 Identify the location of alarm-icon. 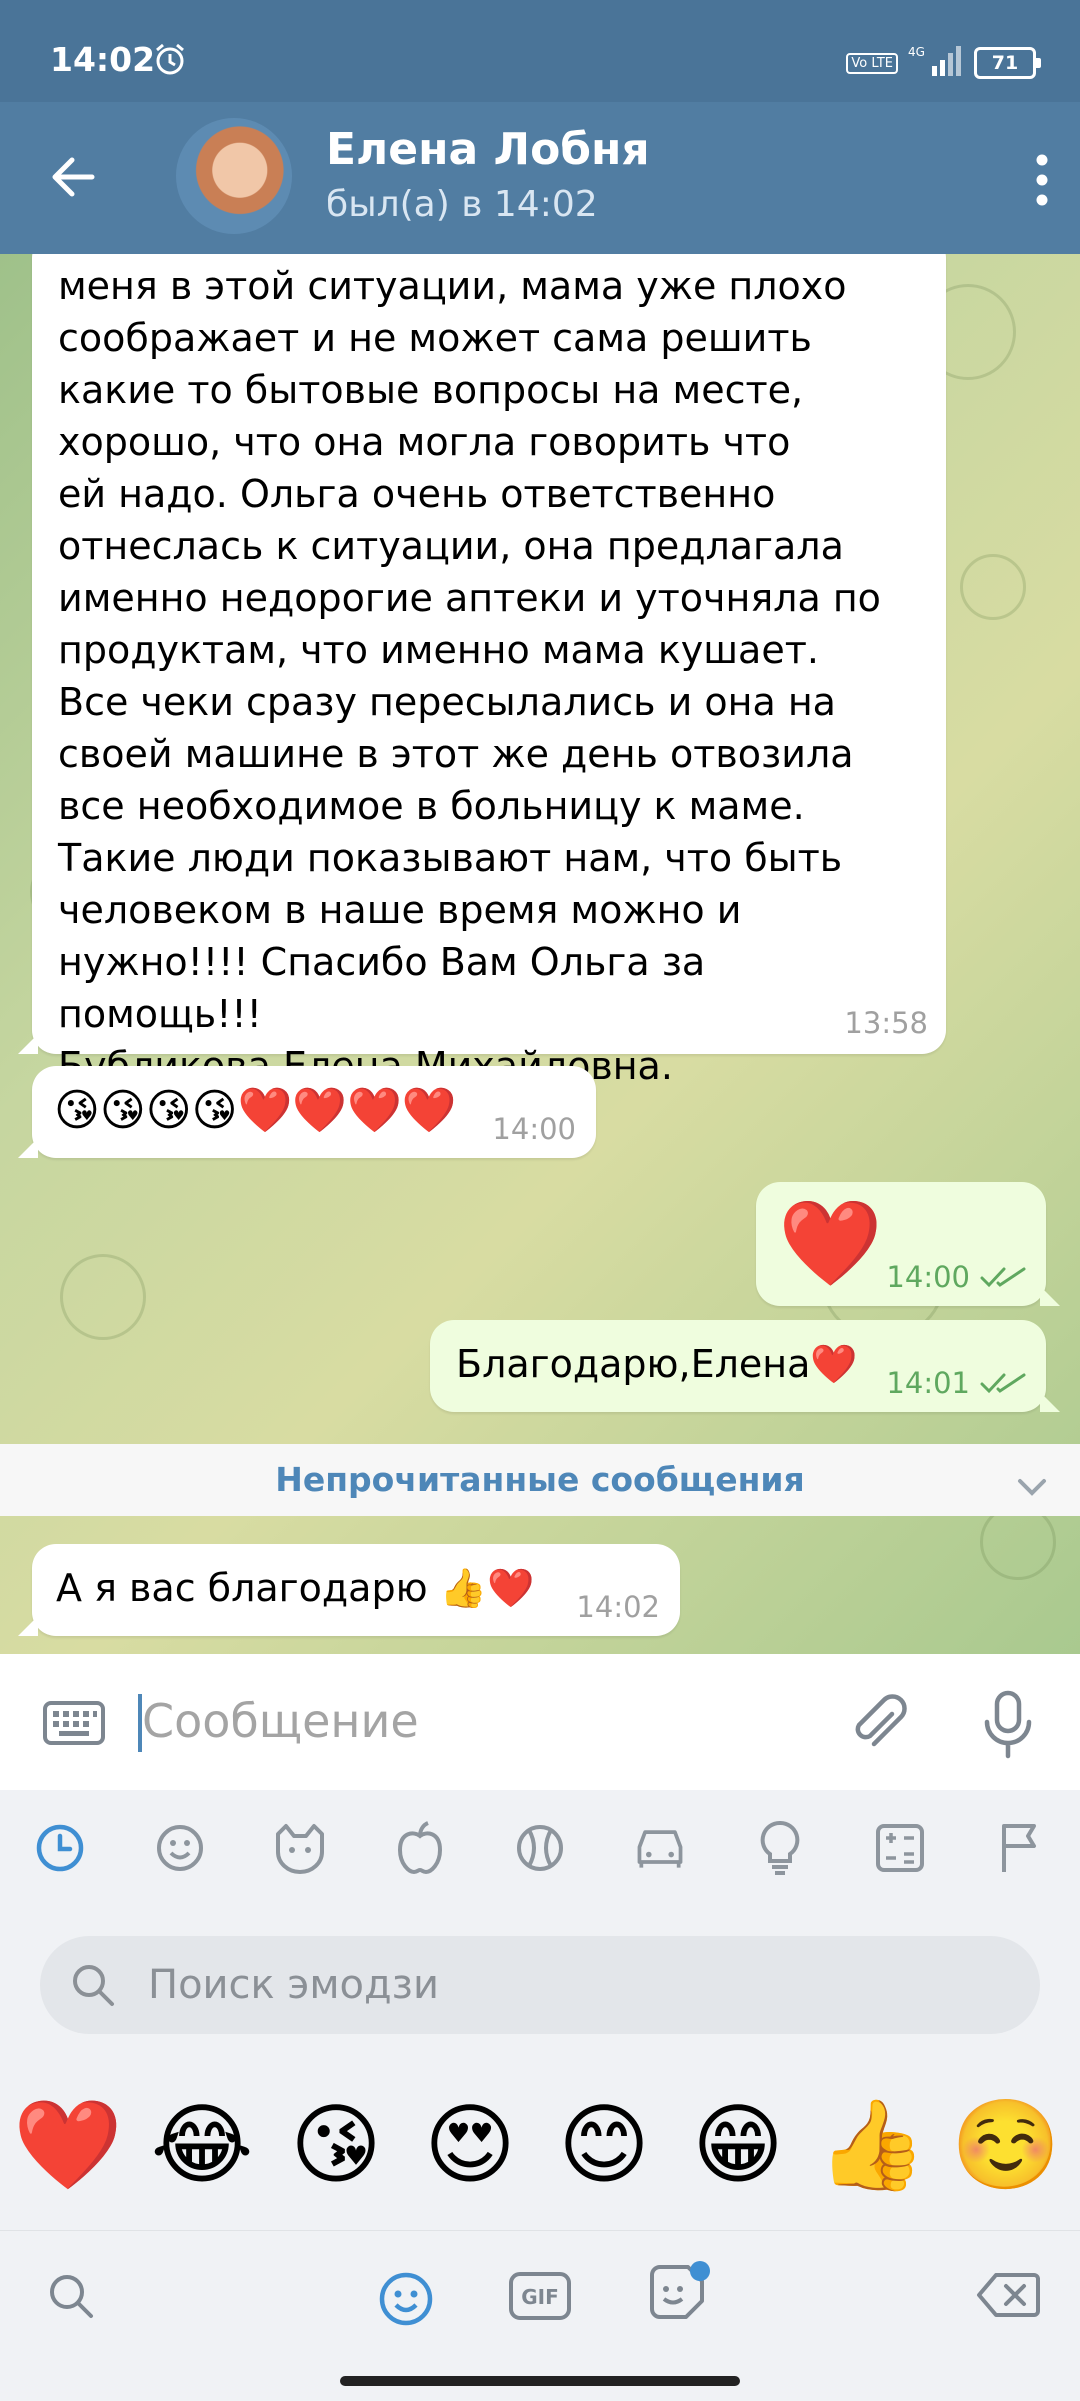
(170, 62).